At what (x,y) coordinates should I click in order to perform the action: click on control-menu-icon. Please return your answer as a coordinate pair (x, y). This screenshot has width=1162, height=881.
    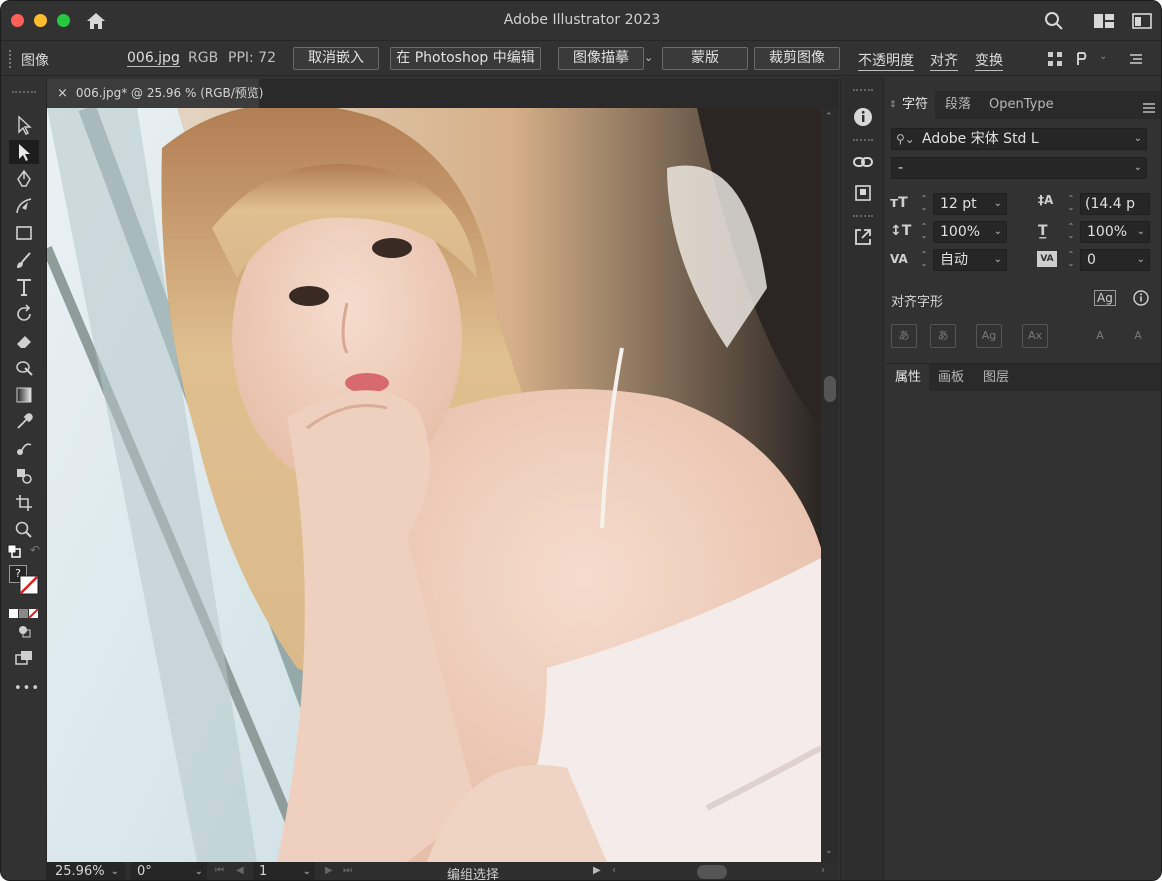
    Looking at the image, I should click on (1136, 59).